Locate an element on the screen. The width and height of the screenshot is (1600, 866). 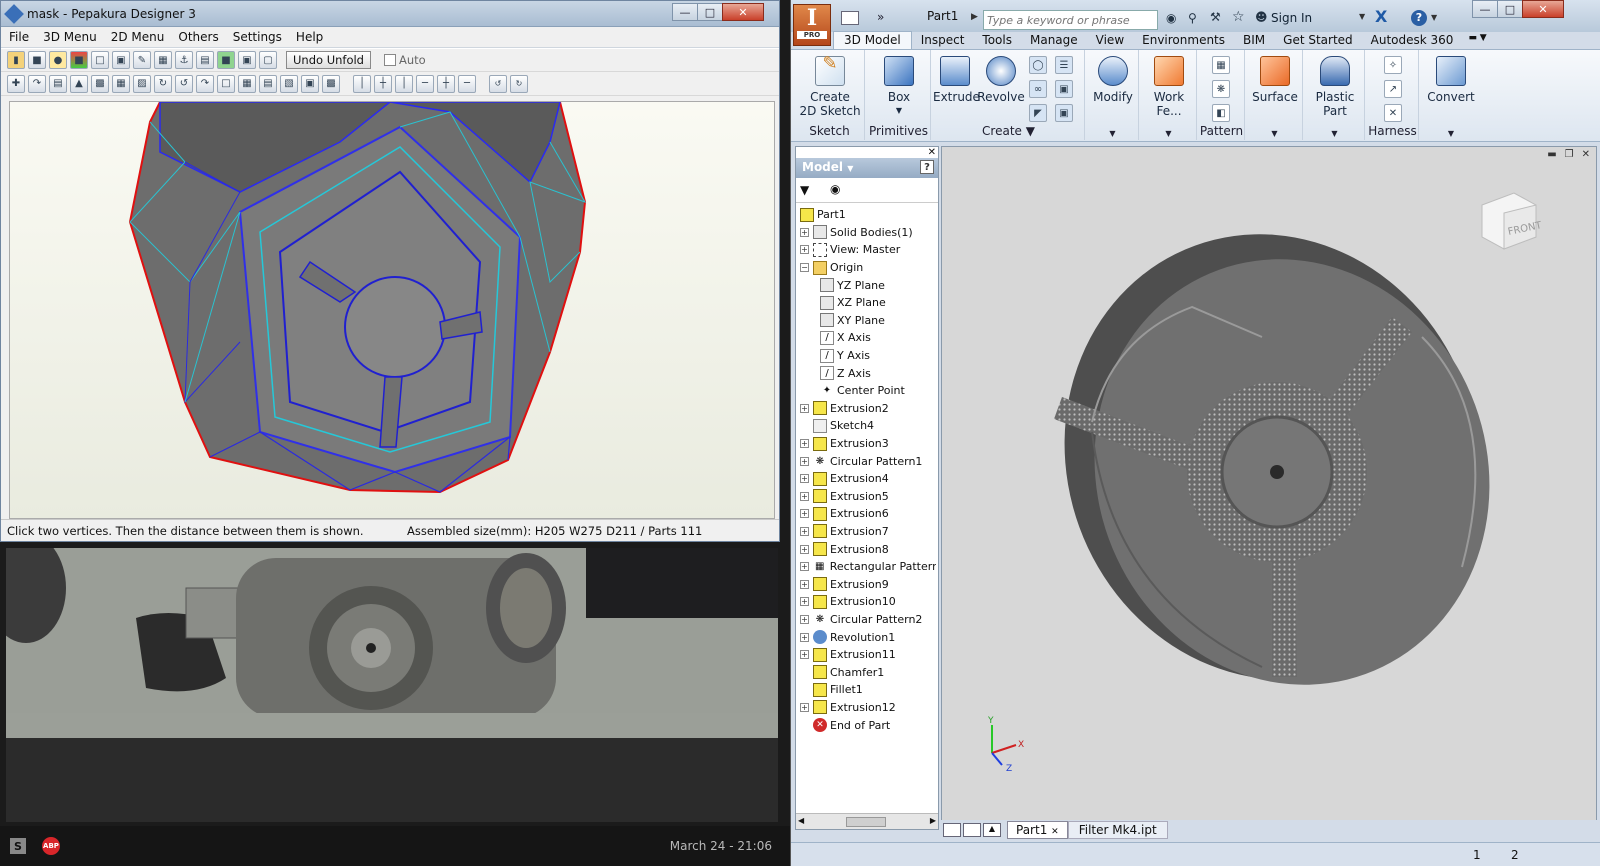
filter-icon: ▼ is located at coordinates (804, 190).